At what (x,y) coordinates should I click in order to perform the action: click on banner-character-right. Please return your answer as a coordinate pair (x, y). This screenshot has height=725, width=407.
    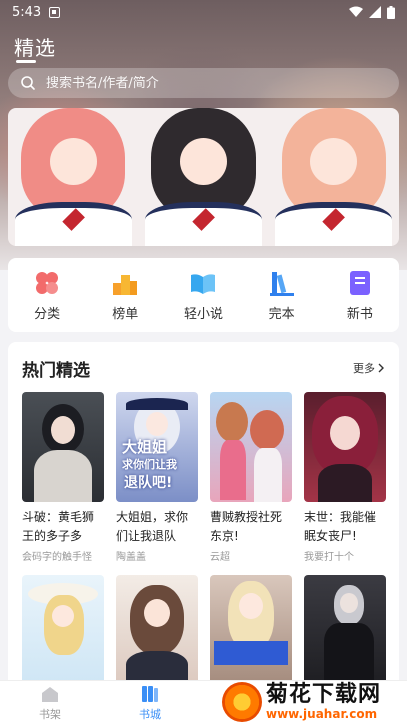
    Looking at the image, I should click on (334, 177).